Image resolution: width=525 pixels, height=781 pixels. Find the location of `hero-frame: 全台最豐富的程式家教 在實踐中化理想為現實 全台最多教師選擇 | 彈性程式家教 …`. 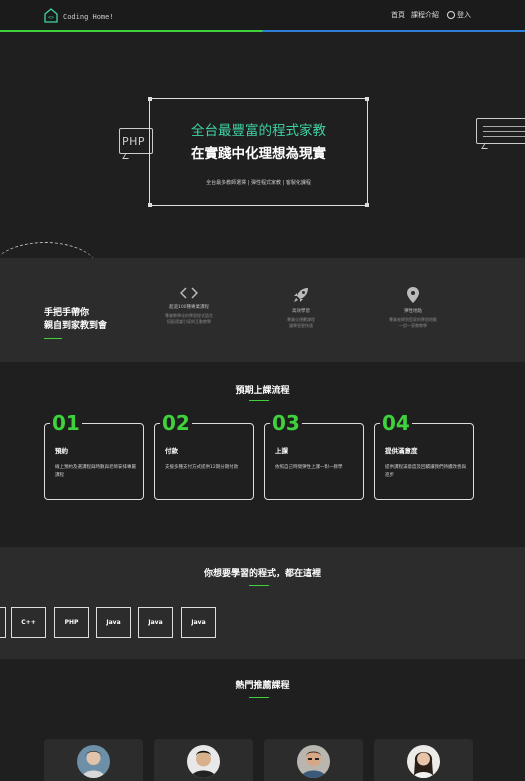

hero-frame: 全台最豐富的程式家教 在實踐中化理想為現實 全台最多教師選擇 | 彈性程式家教 … is located at coordinates (258, 152).